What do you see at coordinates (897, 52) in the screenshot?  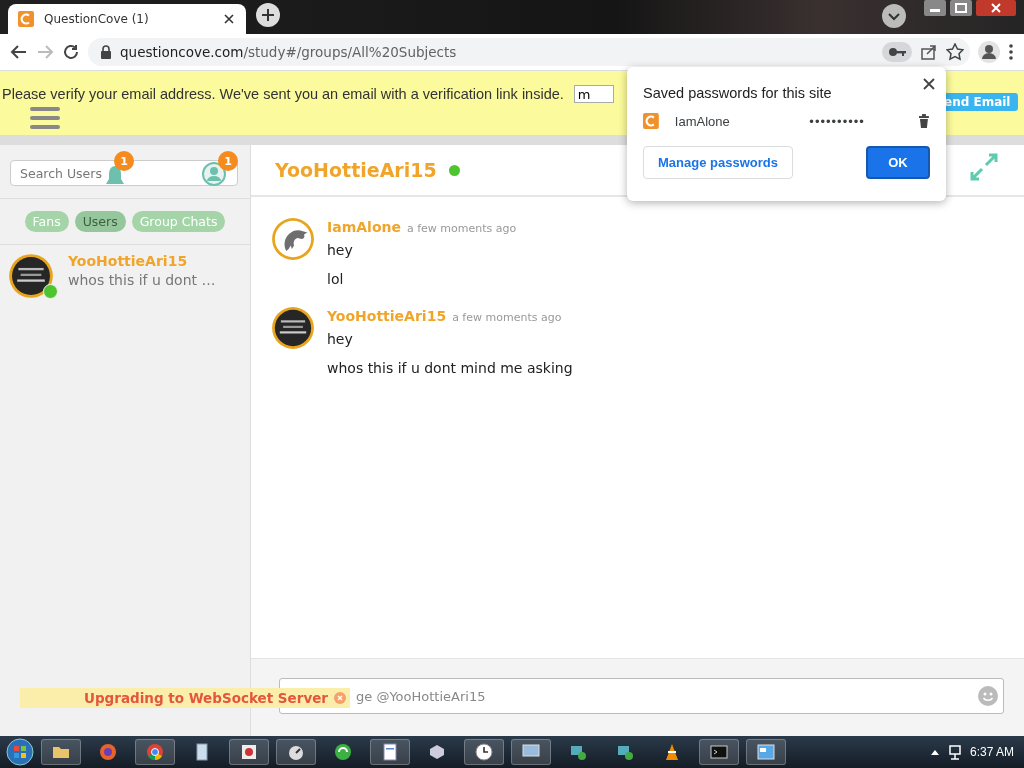 I see `key-icon` at bounding box center [897, 52].